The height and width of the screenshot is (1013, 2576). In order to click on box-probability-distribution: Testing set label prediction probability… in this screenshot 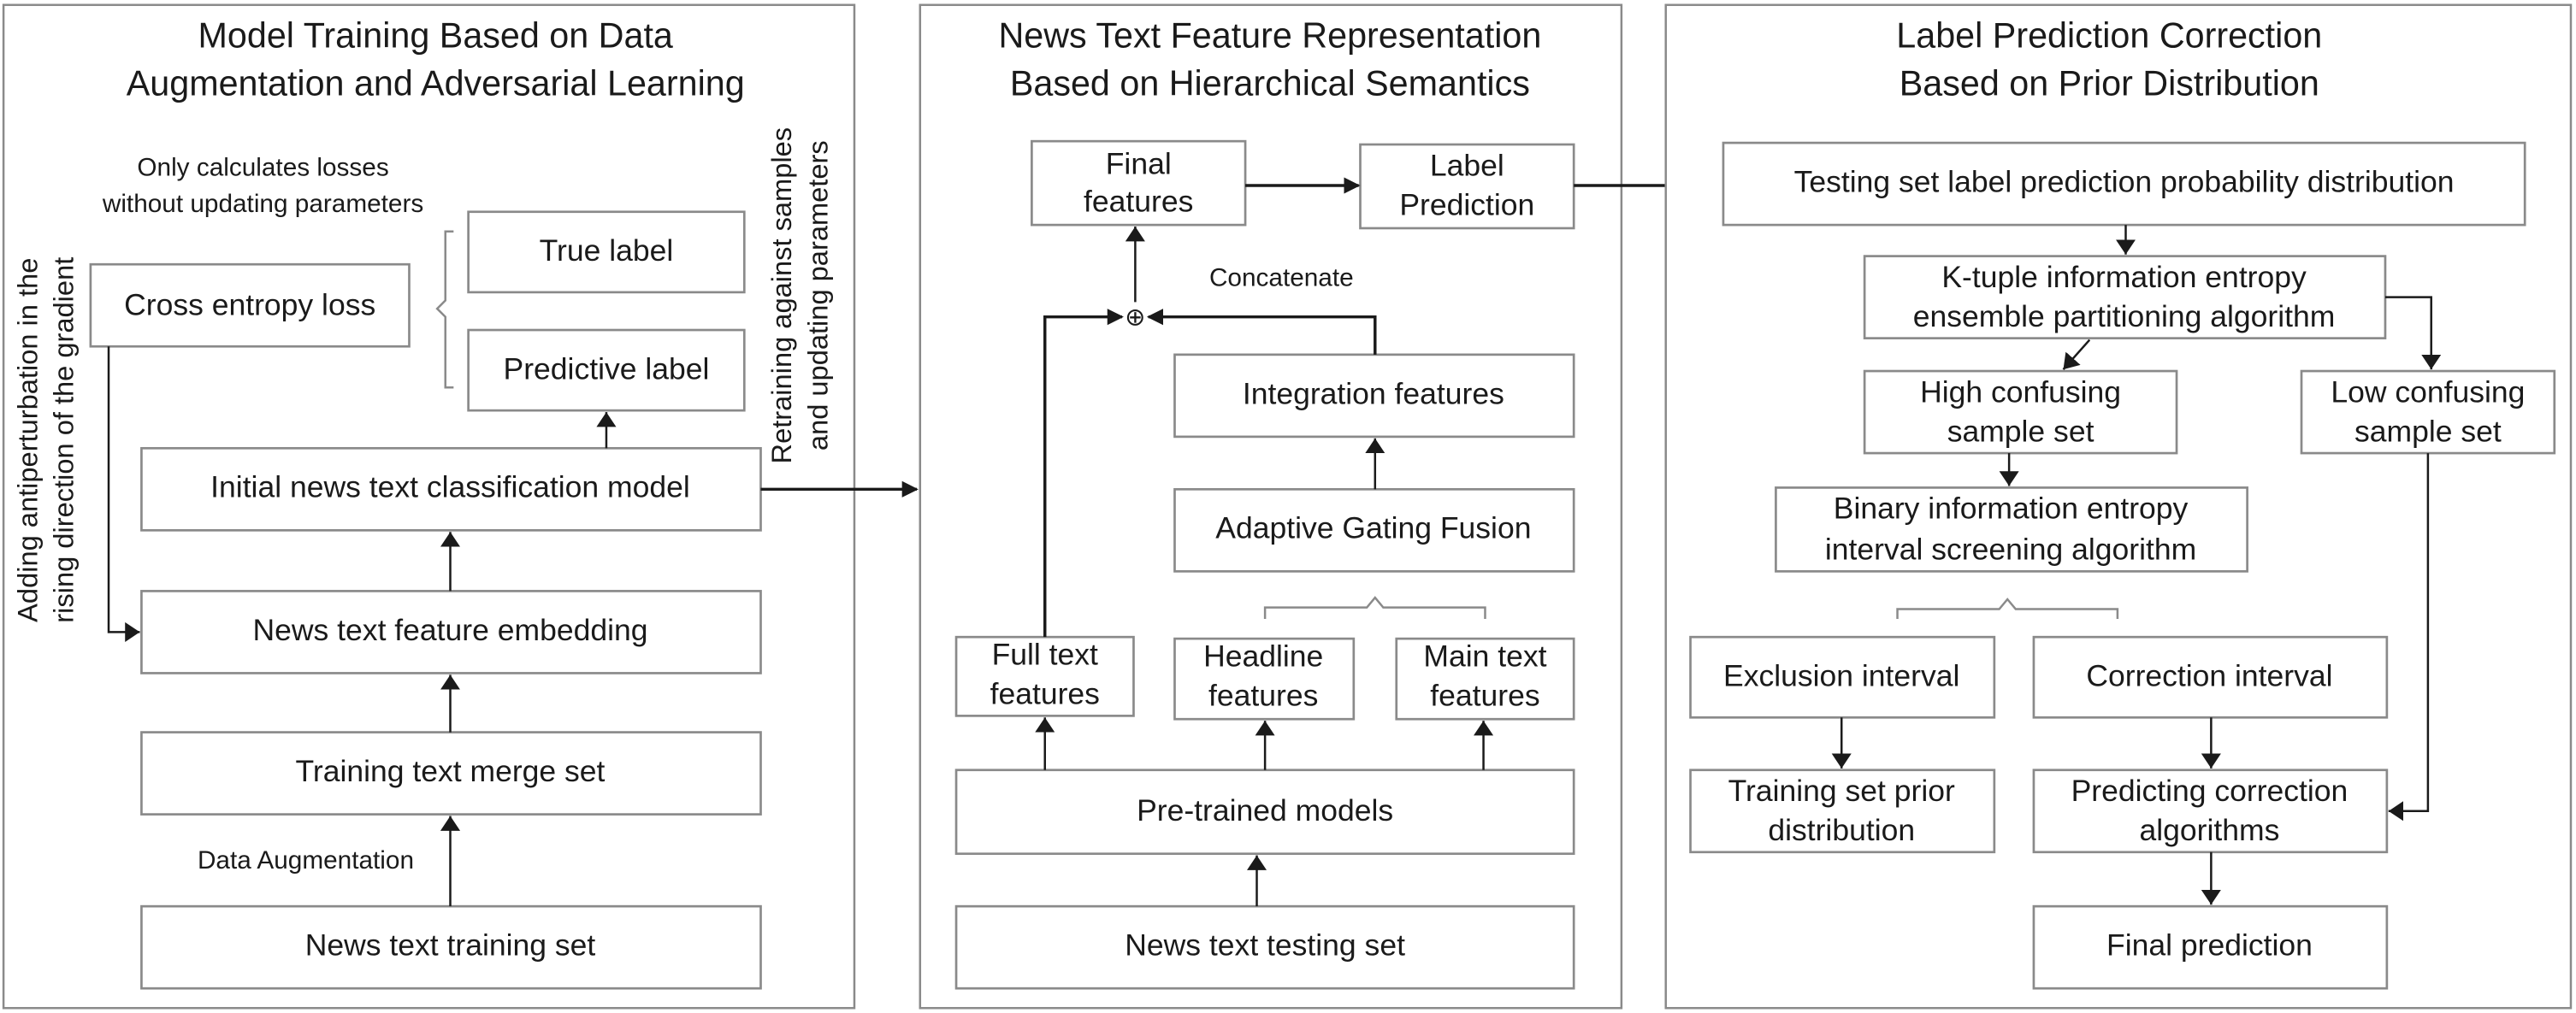, I will do `click(2124, 184)`.